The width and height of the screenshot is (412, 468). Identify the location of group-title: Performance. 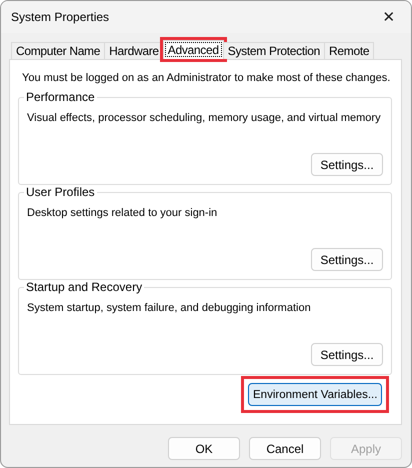
(60, 97).